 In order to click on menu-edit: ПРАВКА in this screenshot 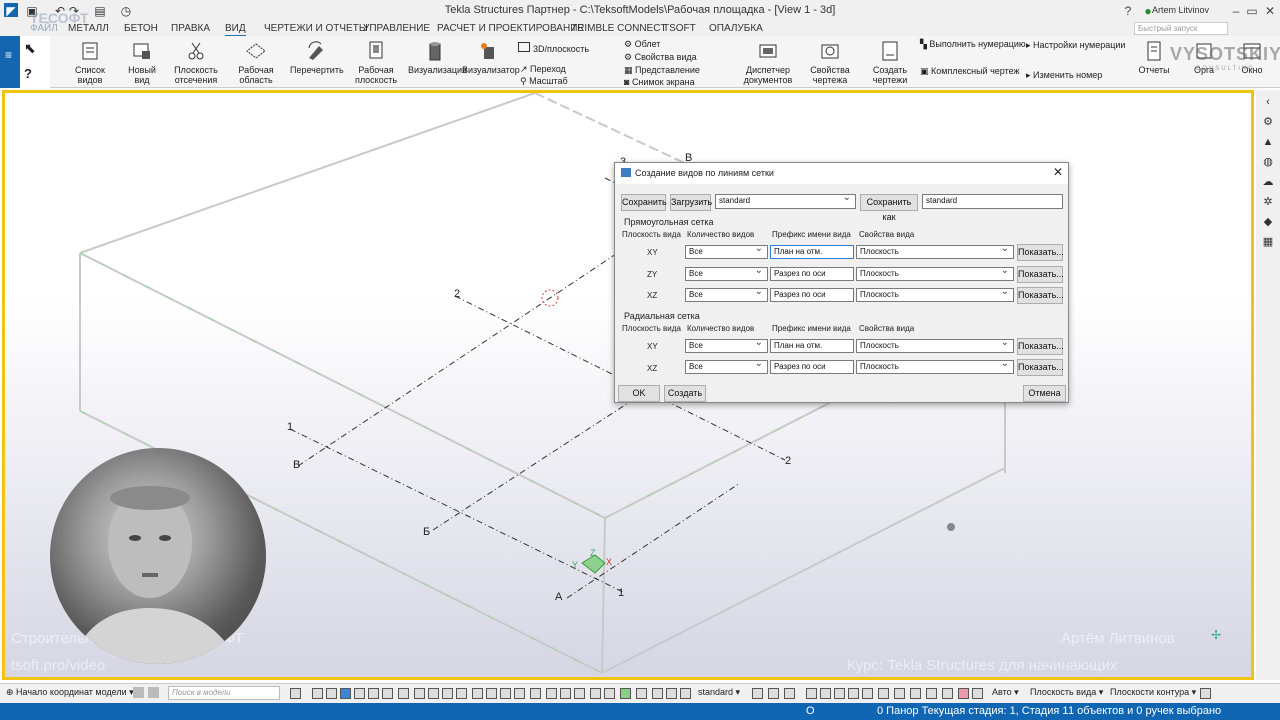, I will do `click(190, 28)`.